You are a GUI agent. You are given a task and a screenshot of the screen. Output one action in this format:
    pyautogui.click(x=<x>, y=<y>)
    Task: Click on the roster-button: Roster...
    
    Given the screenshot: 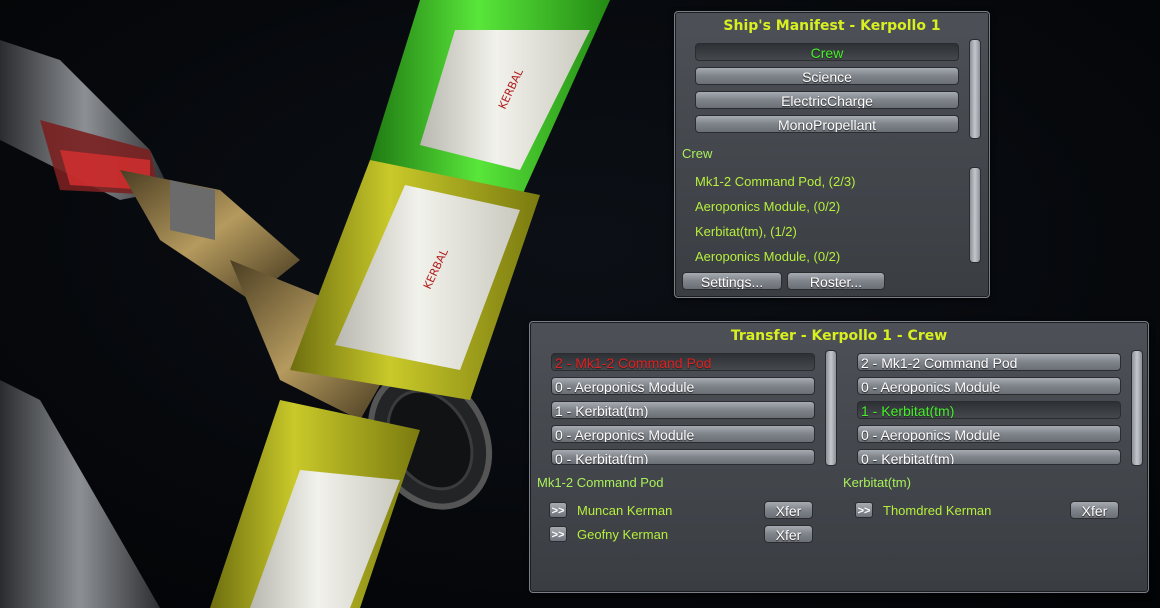 What is the action you would take?
    pyautogui.click(x=836, y=281)
    